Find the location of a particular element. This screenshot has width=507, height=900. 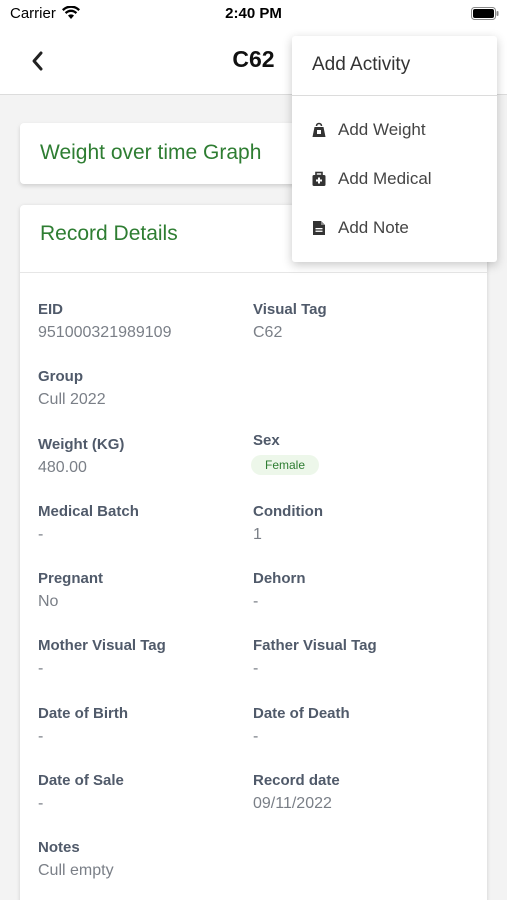

field-date-of-death: Date of Death - is located at coordinates (360, 737).